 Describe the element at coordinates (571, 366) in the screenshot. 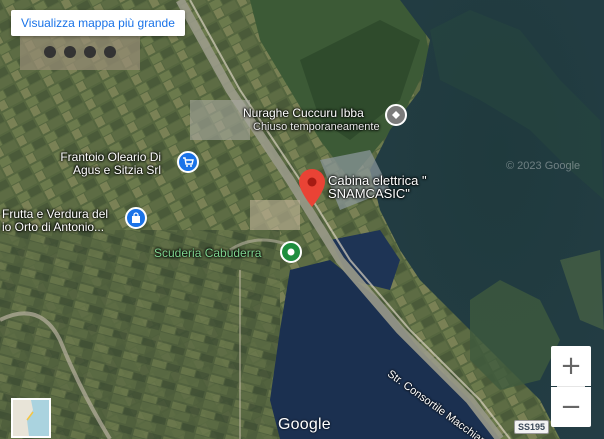

I see `zoom-in-button: +` at that location.